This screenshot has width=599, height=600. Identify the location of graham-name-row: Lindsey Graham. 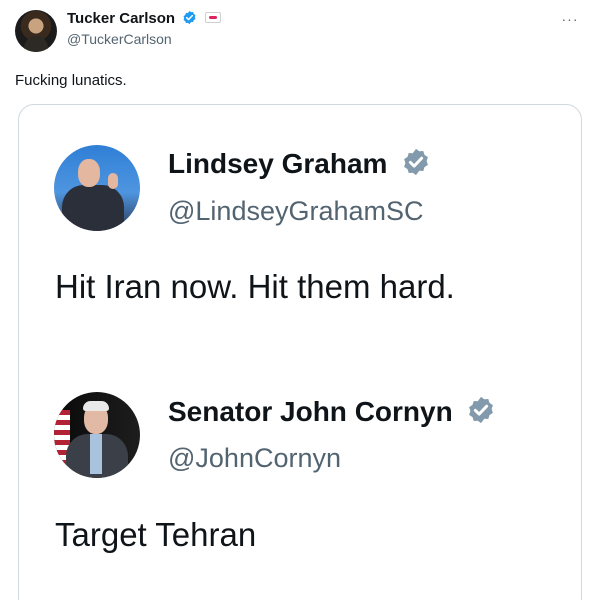
(299, 164).